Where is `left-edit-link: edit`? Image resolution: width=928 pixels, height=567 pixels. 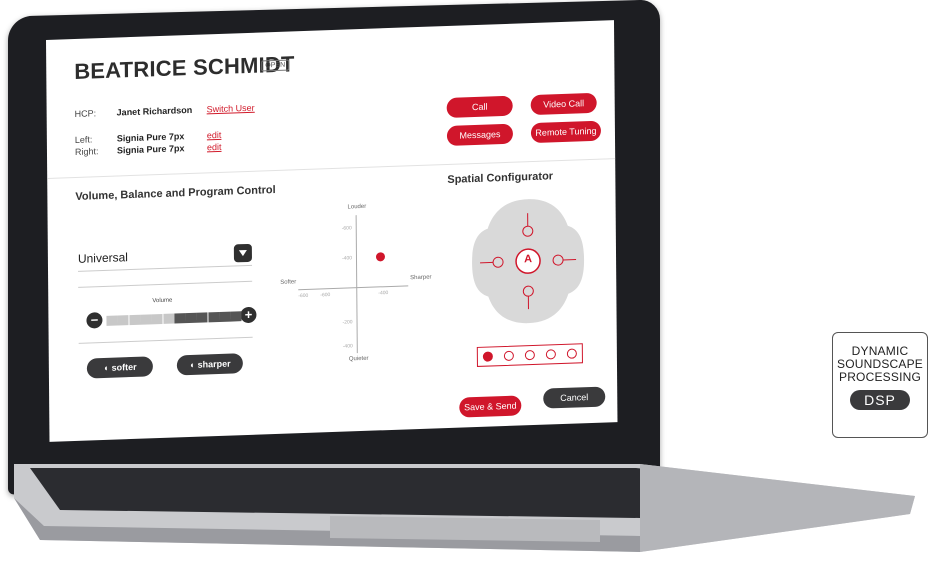 left-edit-link: edit is located at coordinates (214, 135).